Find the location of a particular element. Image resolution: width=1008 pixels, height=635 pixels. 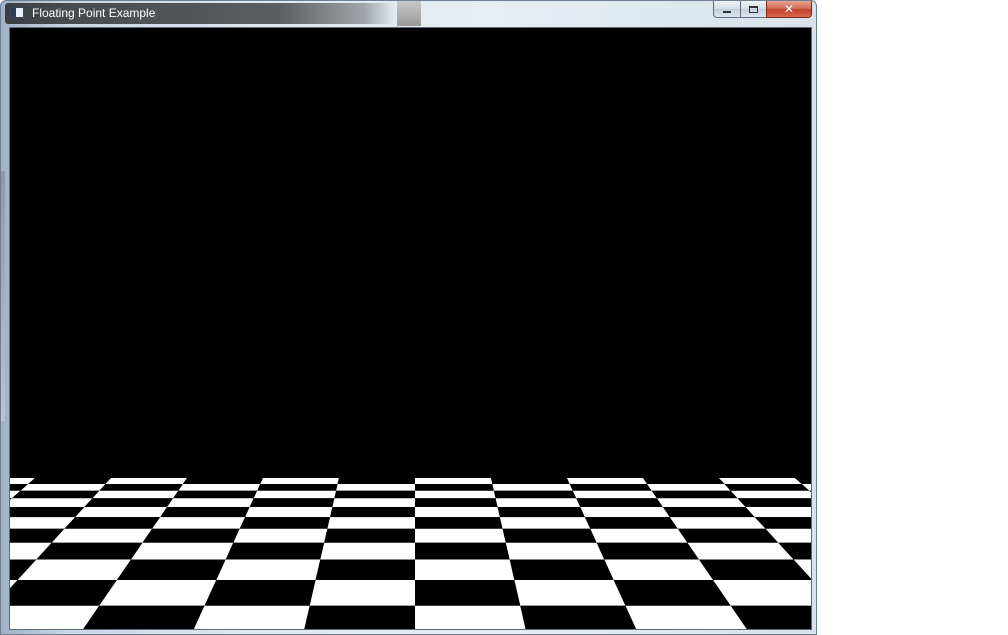

title-bar: Floating Point Example ✕ is located at coordinates (408, 13).